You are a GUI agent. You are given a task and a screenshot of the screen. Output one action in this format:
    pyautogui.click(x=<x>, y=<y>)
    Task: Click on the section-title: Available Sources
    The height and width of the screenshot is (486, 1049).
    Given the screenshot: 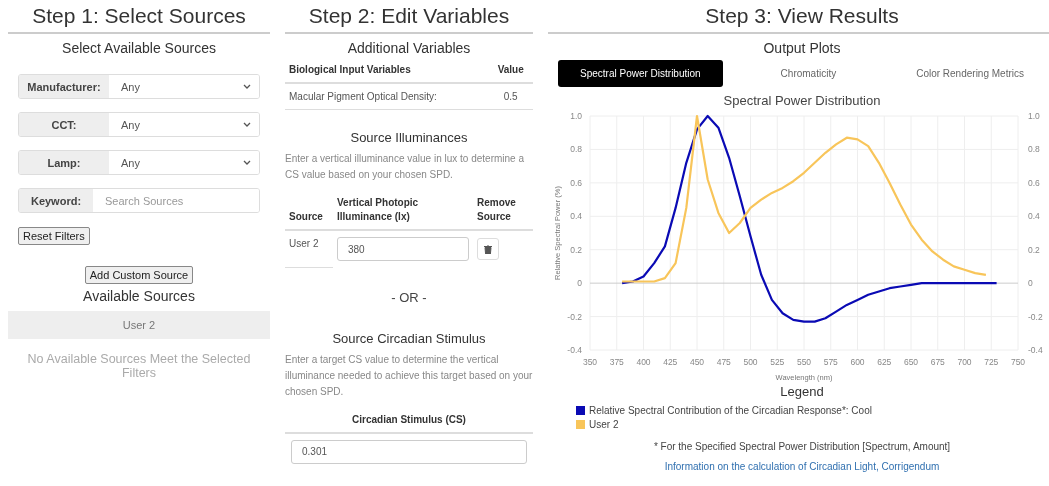 What is the action you would take?
    pyautogui.click(x=139, y=296)
    